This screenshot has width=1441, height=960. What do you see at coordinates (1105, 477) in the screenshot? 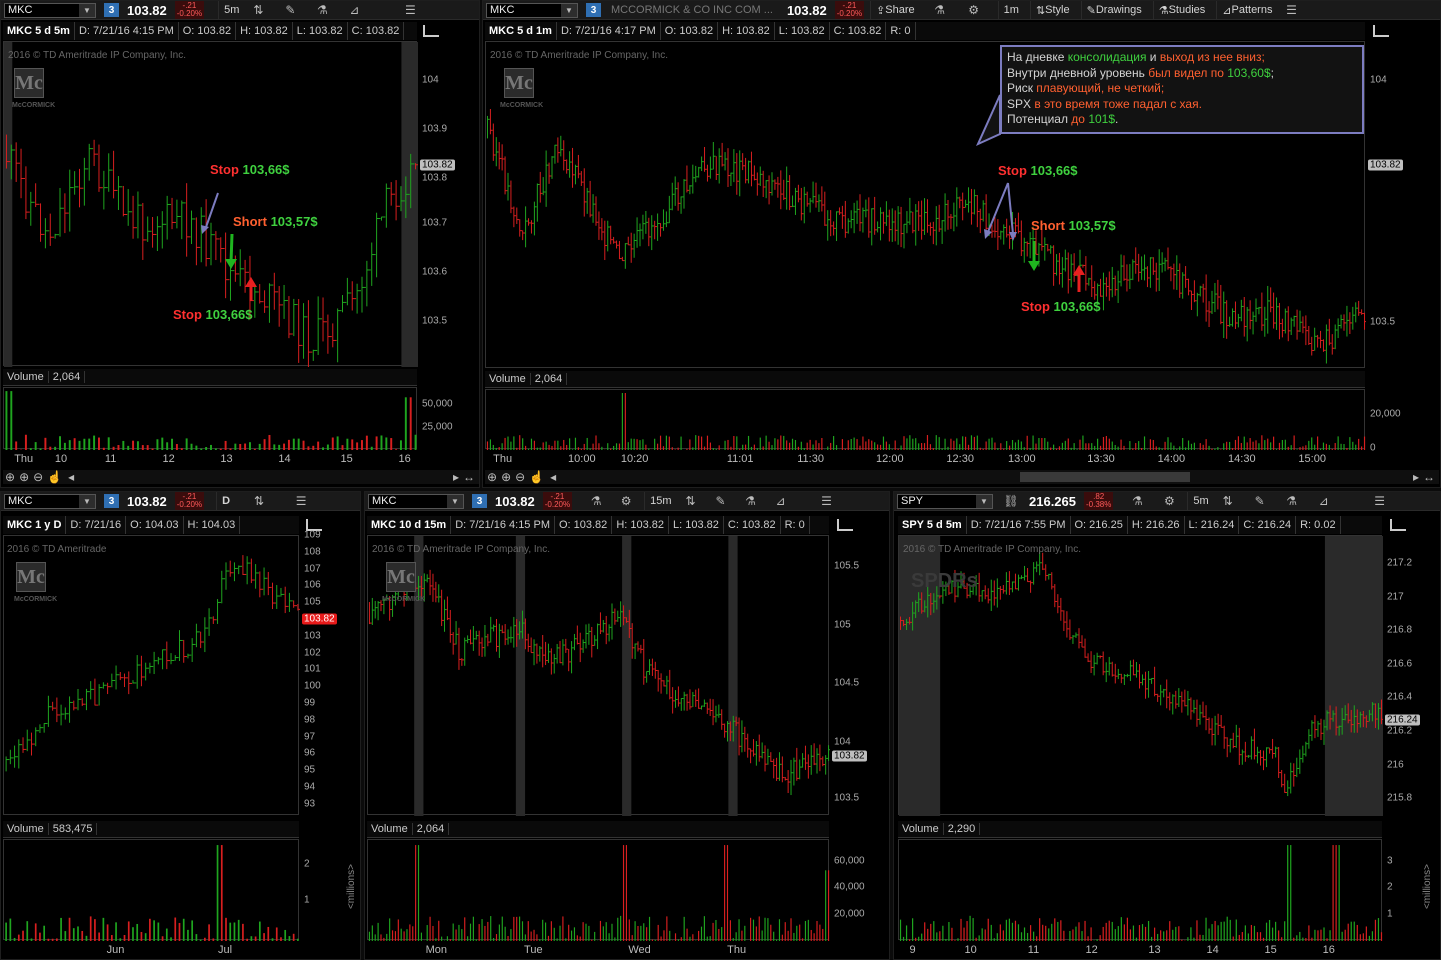
I see `scroll-thumb` at bounding box center [1105, 477].